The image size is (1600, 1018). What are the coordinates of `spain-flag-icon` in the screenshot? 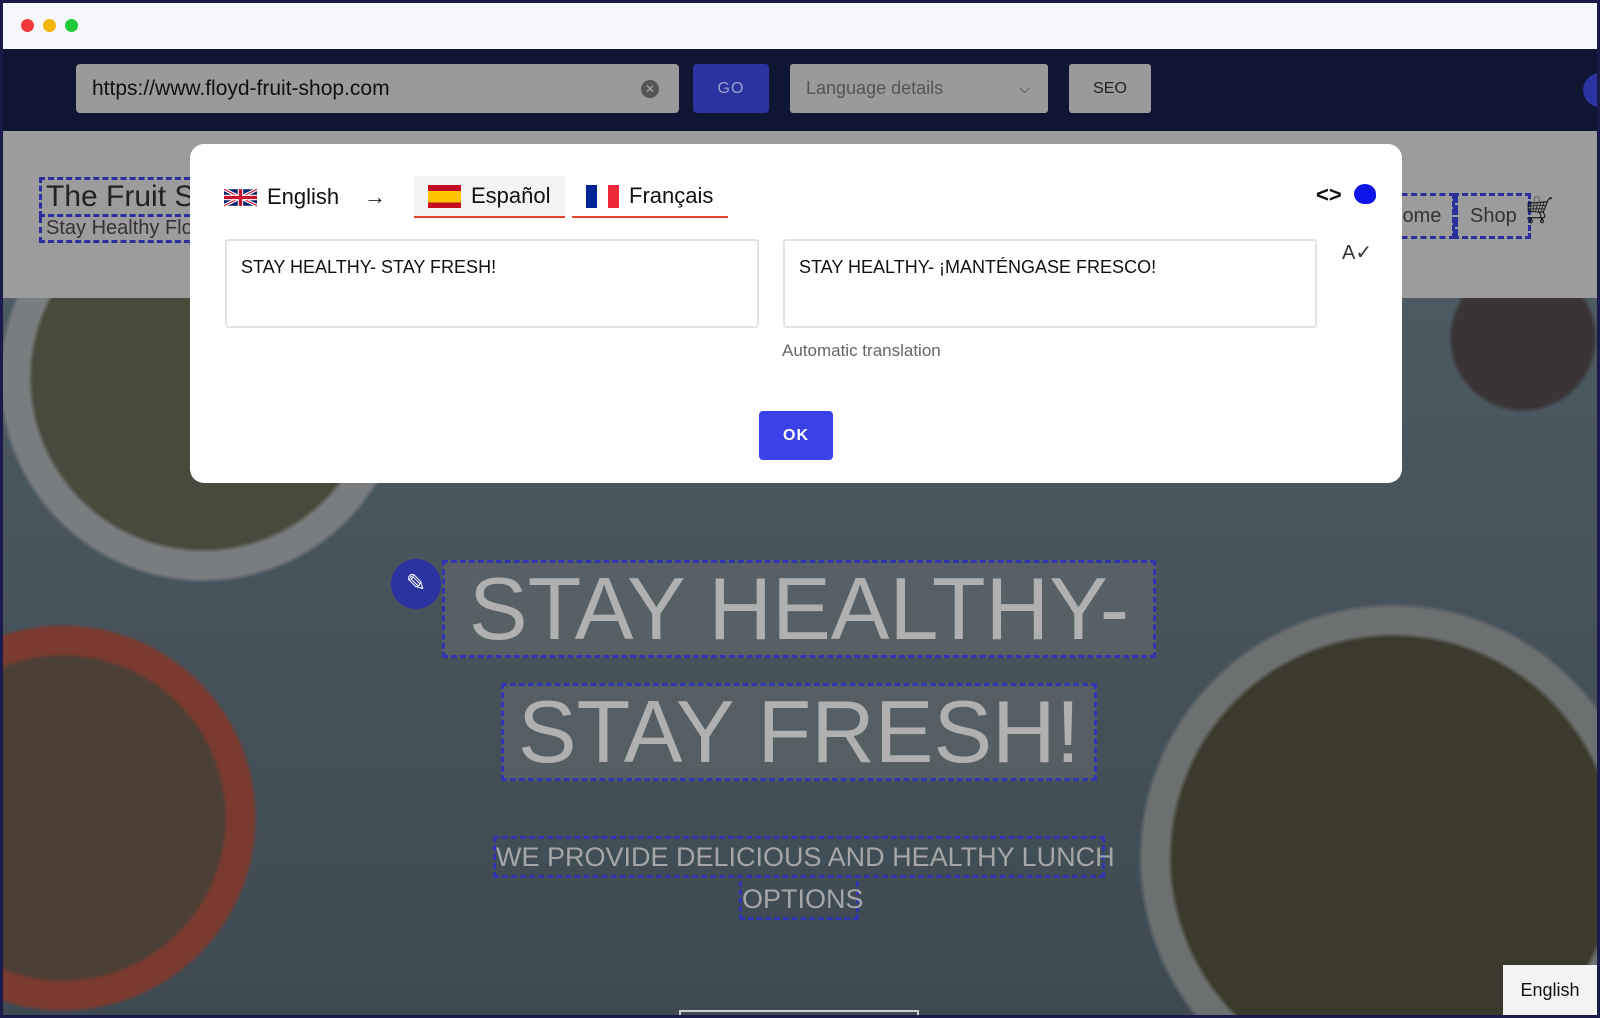 It's located at (444, 196).